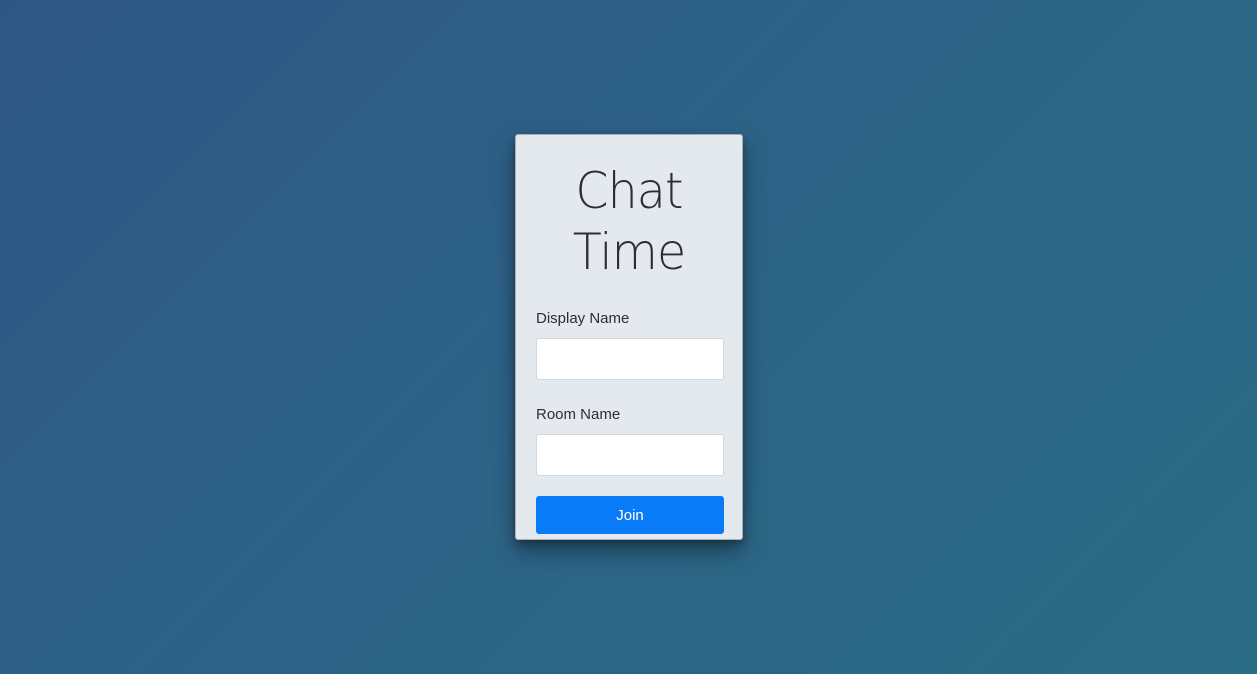  What do you see at coordinates (630, 455) in the screenshot?
I see `room-name-input` at bounding box center [630, 455].